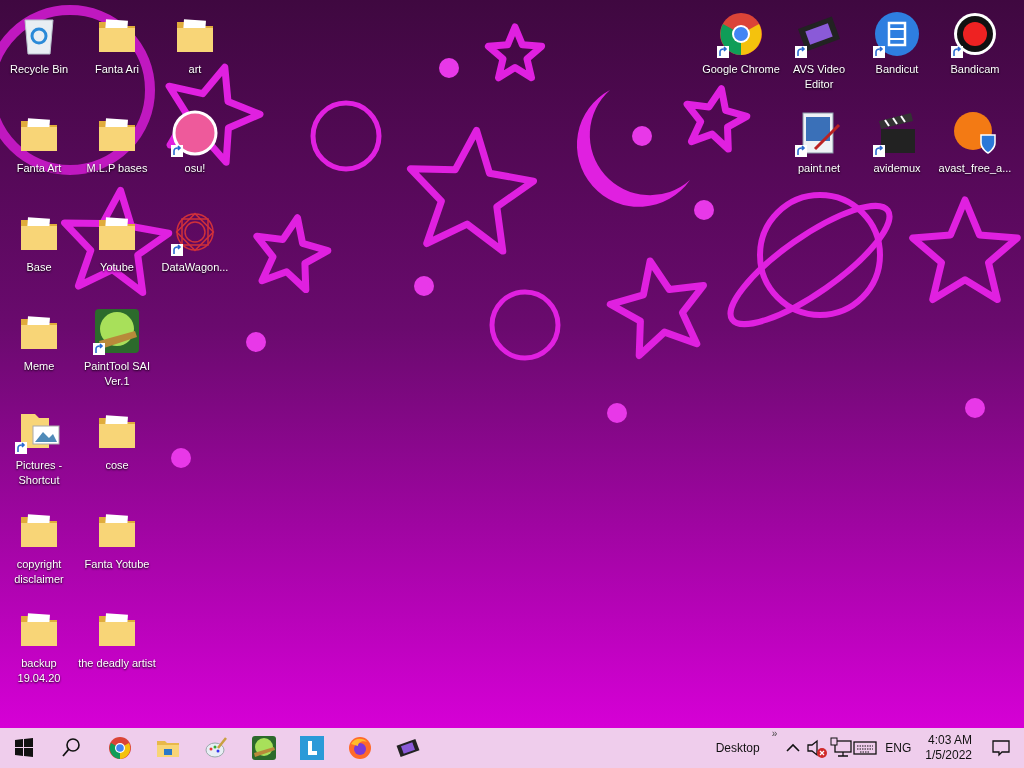 The height and width of the screenshot is (768, 1024). Describe the element at coordinates (949, 740) in the screenshot. I see `clock-time: 4:03 AM` at that location.